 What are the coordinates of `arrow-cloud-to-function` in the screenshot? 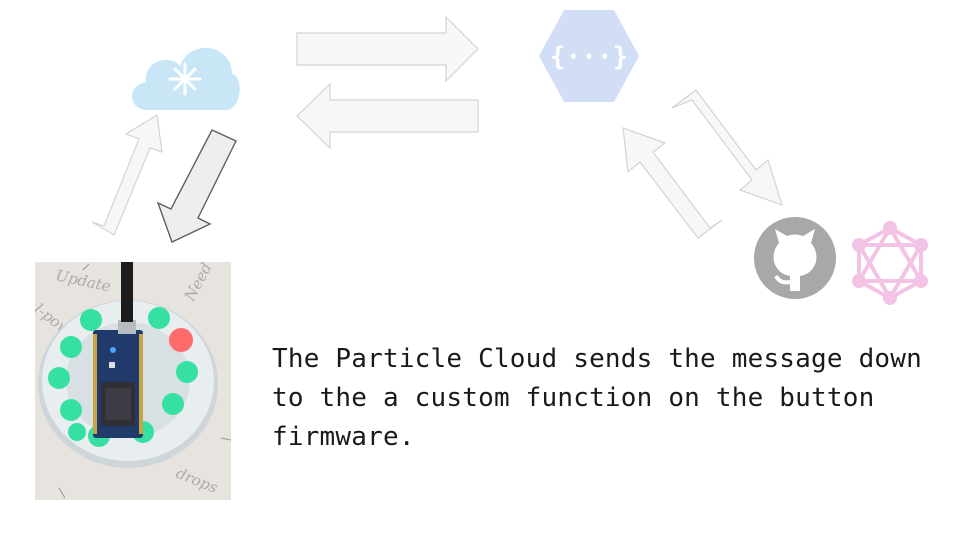 It's located at (387, 49).